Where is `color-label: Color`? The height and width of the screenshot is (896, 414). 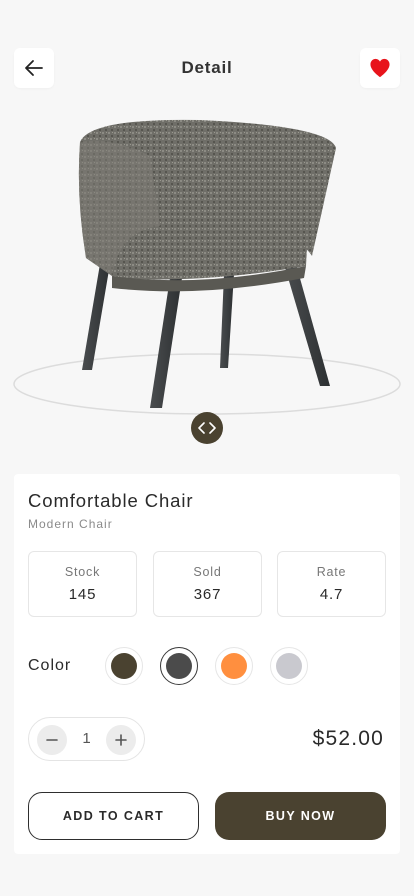 color-label: Color is located at coordinates (50, 665).